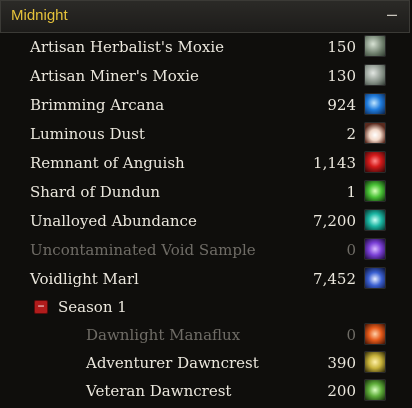 Image resolution: width=412 pixels, height=408 pixels. What do you see at coordinates (392, 15) in the screenshot?
I see `collapse-icon: –` at bounding box center [392, 15].